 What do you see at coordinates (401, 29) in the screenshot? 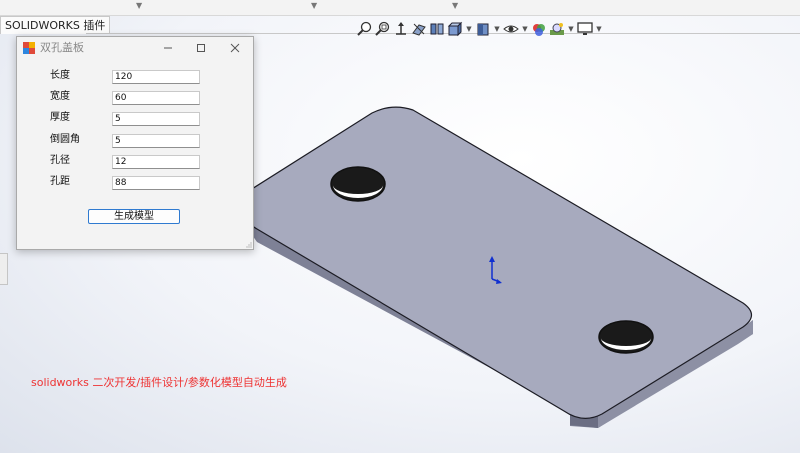
I see `previous-view-icon` at bounding box center [401, 29].